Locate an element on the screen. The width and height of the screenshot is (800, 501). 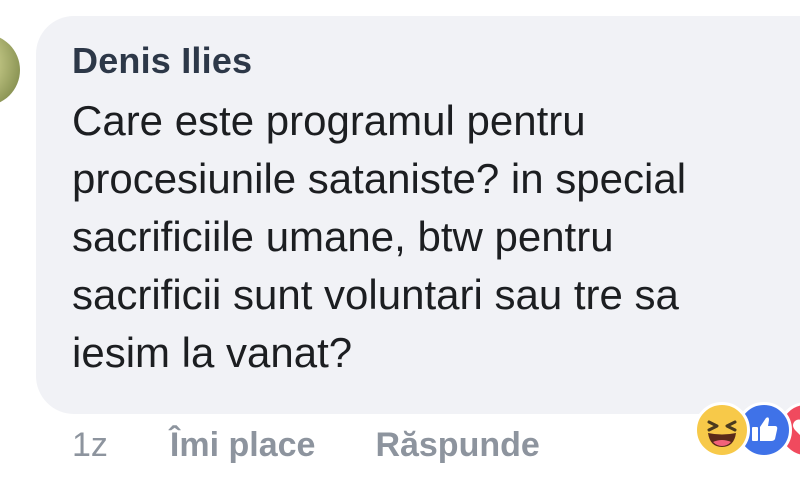
comment-author: Denis Ilies is located at coordinates (162, 61).